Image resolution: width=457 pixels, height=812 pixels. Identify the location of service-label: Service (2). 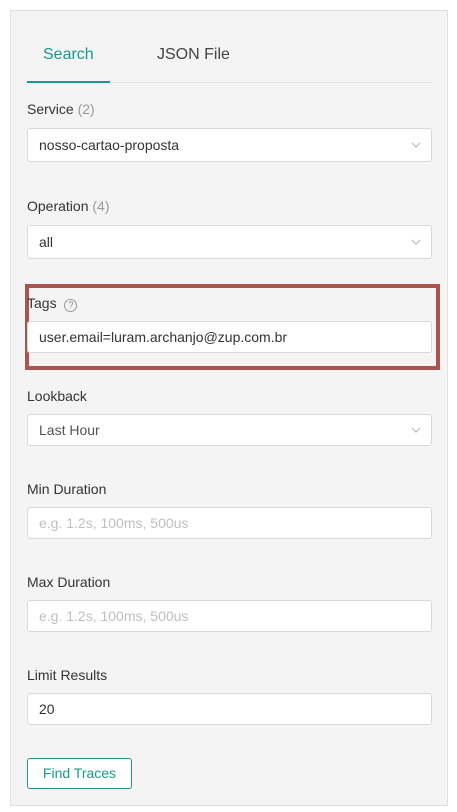
(61, 109).